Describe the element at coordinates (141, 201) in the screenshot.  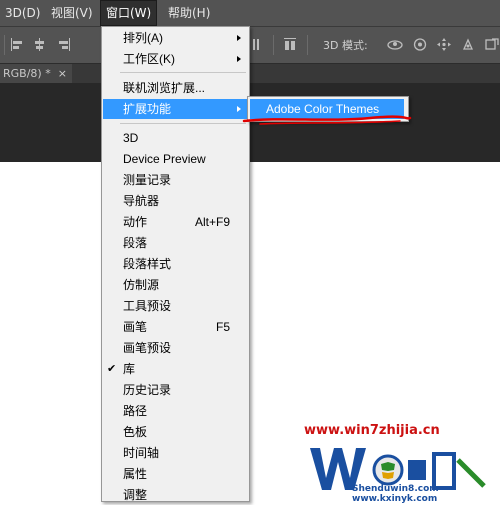
I see `menu-item-label: 导航器` at that location.